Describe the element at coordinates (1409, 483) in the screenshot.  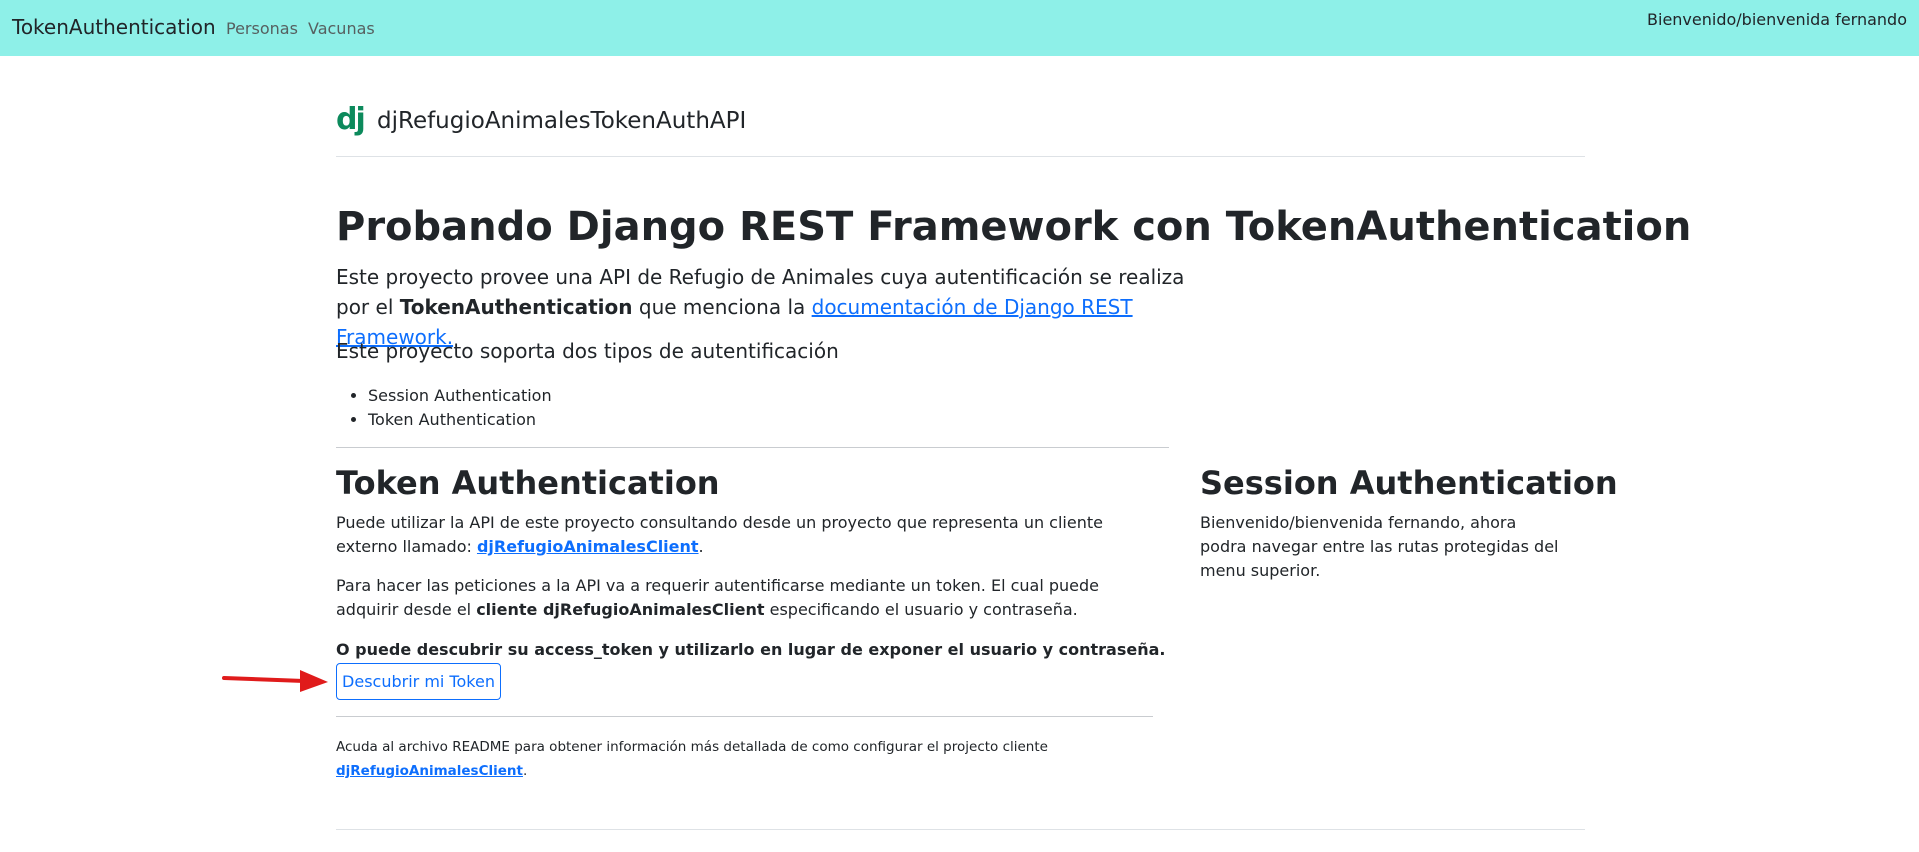
I see `session-auth-title: Session Authentication` at that location.